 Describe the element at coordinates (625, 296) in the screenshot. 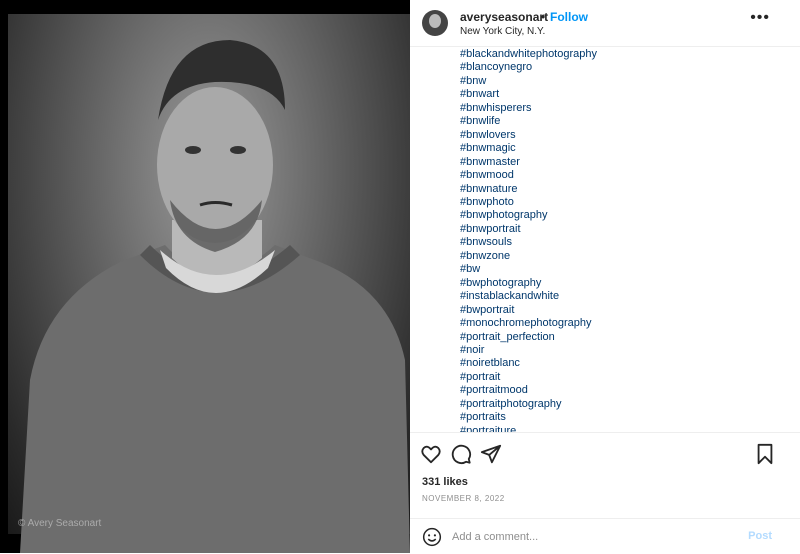

I see `hashtag-link: #instablackandwhite` at that location.